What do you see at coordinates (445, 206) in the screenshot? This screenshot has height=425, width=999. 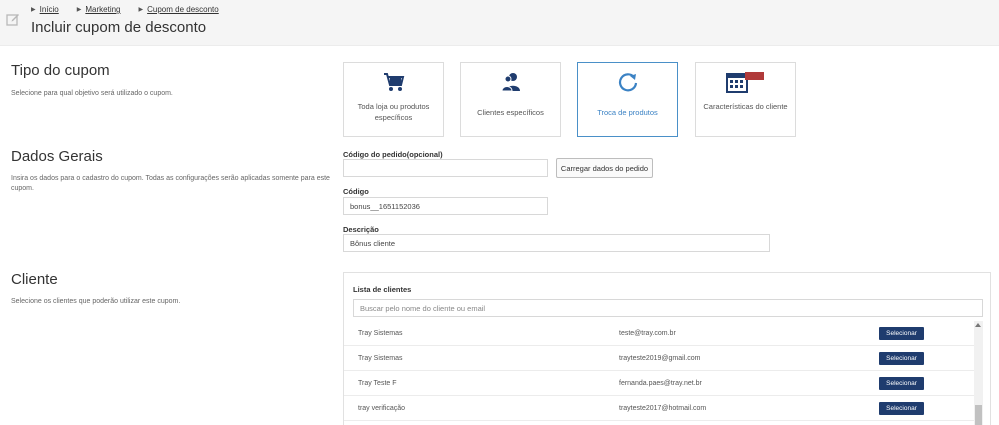 I see `code-input` at bounding box center [445, 206].